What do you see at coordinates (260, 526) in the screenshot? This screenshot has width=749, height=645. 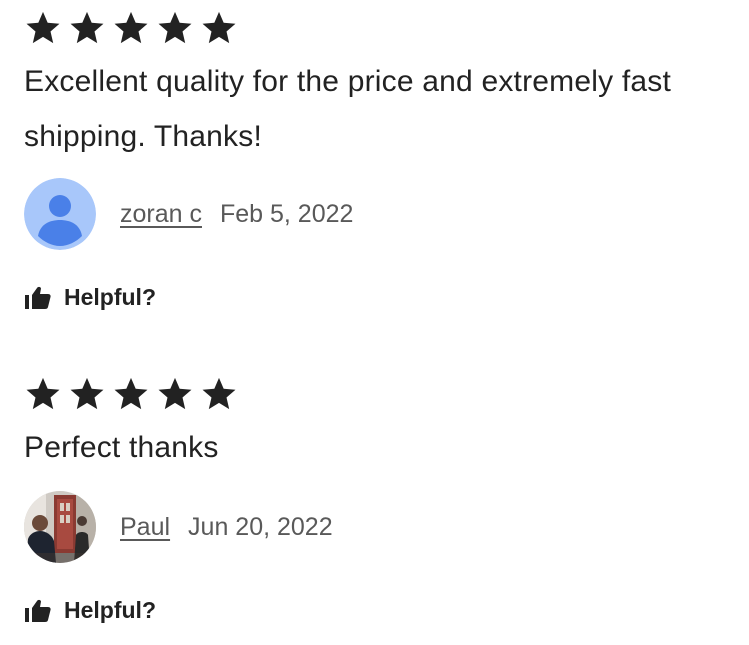 I see `review-date: Jun 20, 2022` at bounding box center [260, 526].